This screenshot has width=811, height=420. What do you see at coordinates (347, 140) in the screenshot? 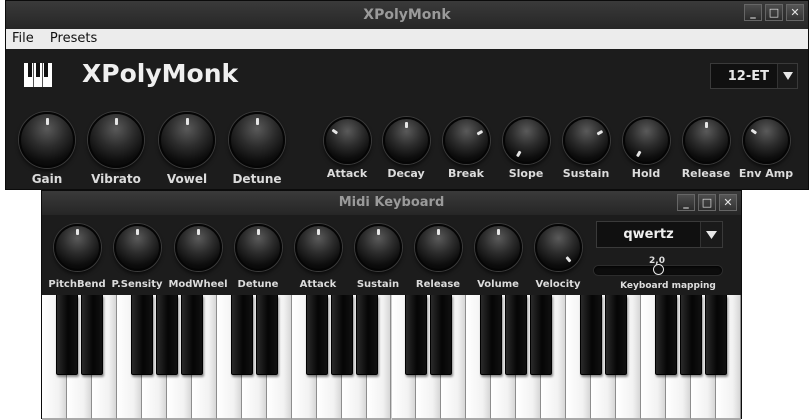
I see `attack-knob` at bounding box center [347, 140].